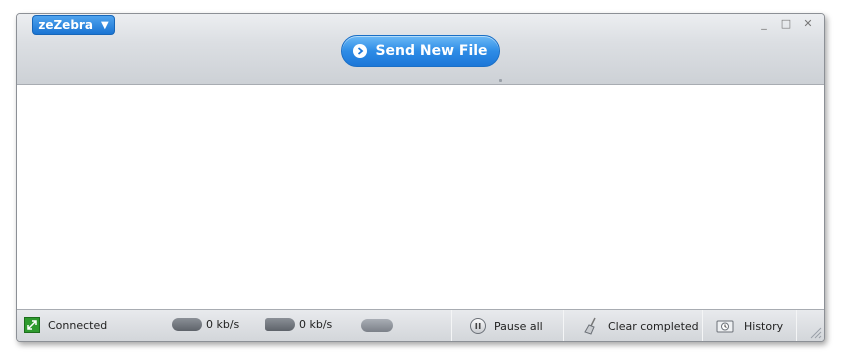  What do you see at coordinates (187, 324) in the screenshot?
I see `download-speed-indicator` at bounding box center [187, 324].